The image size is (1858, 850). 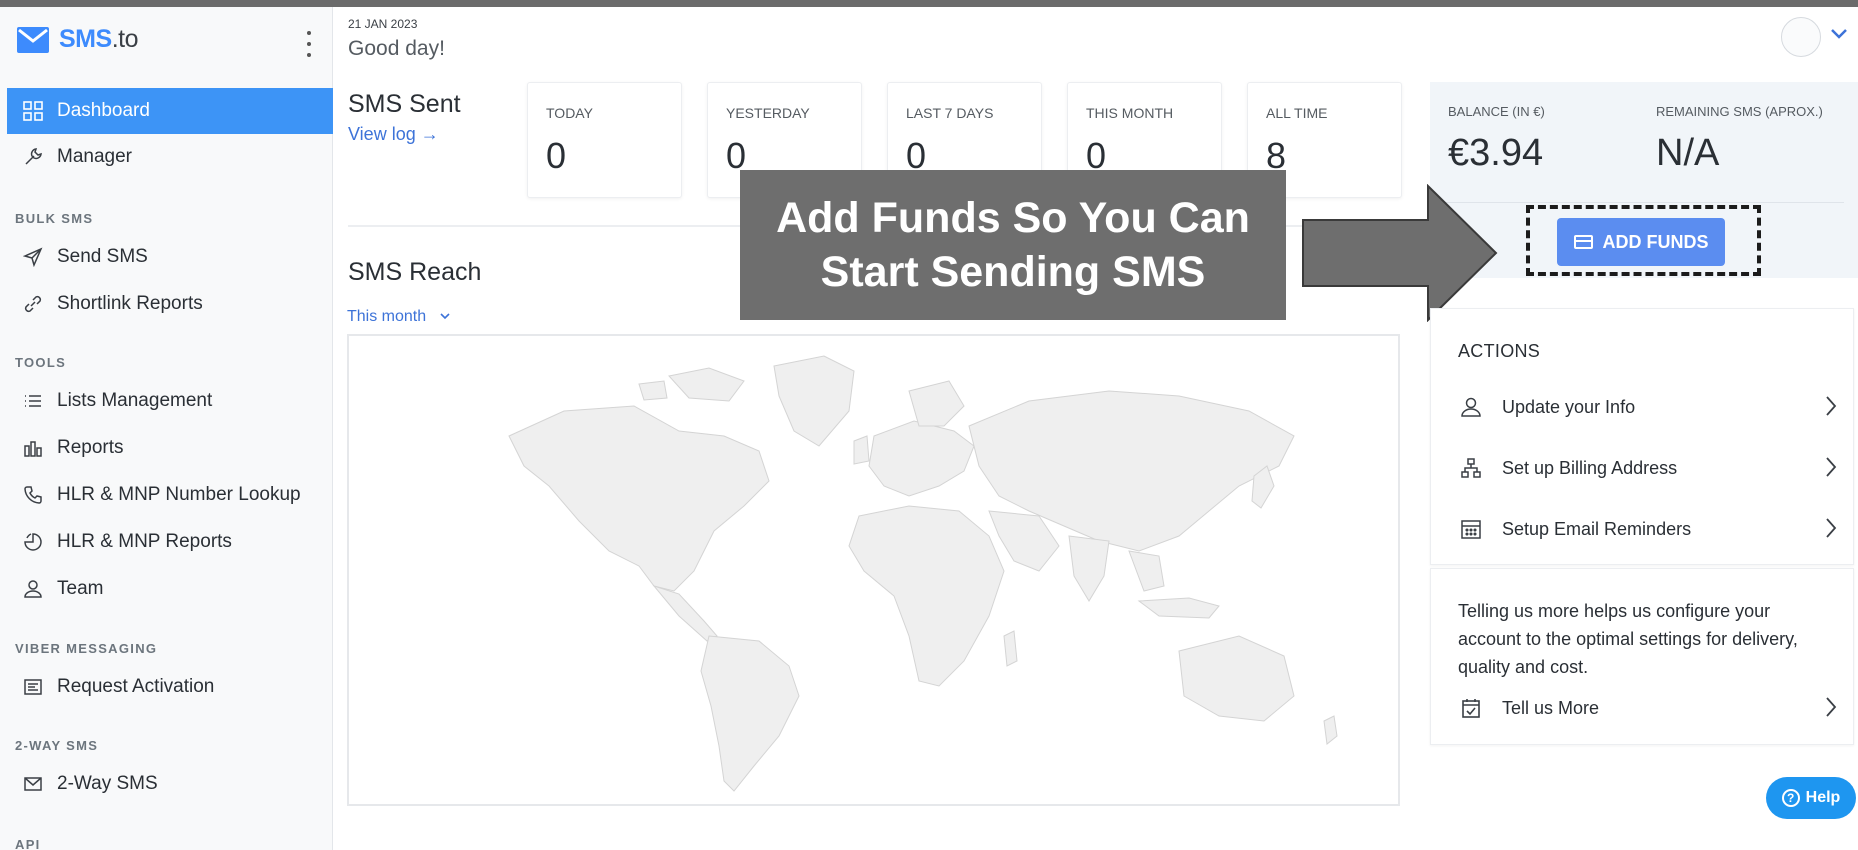 What do you see at coordinates (144, 541) in the screenshot?
I see `sidebar-item-label: HLR & MNP Reports` at bounding box center [144, 541].